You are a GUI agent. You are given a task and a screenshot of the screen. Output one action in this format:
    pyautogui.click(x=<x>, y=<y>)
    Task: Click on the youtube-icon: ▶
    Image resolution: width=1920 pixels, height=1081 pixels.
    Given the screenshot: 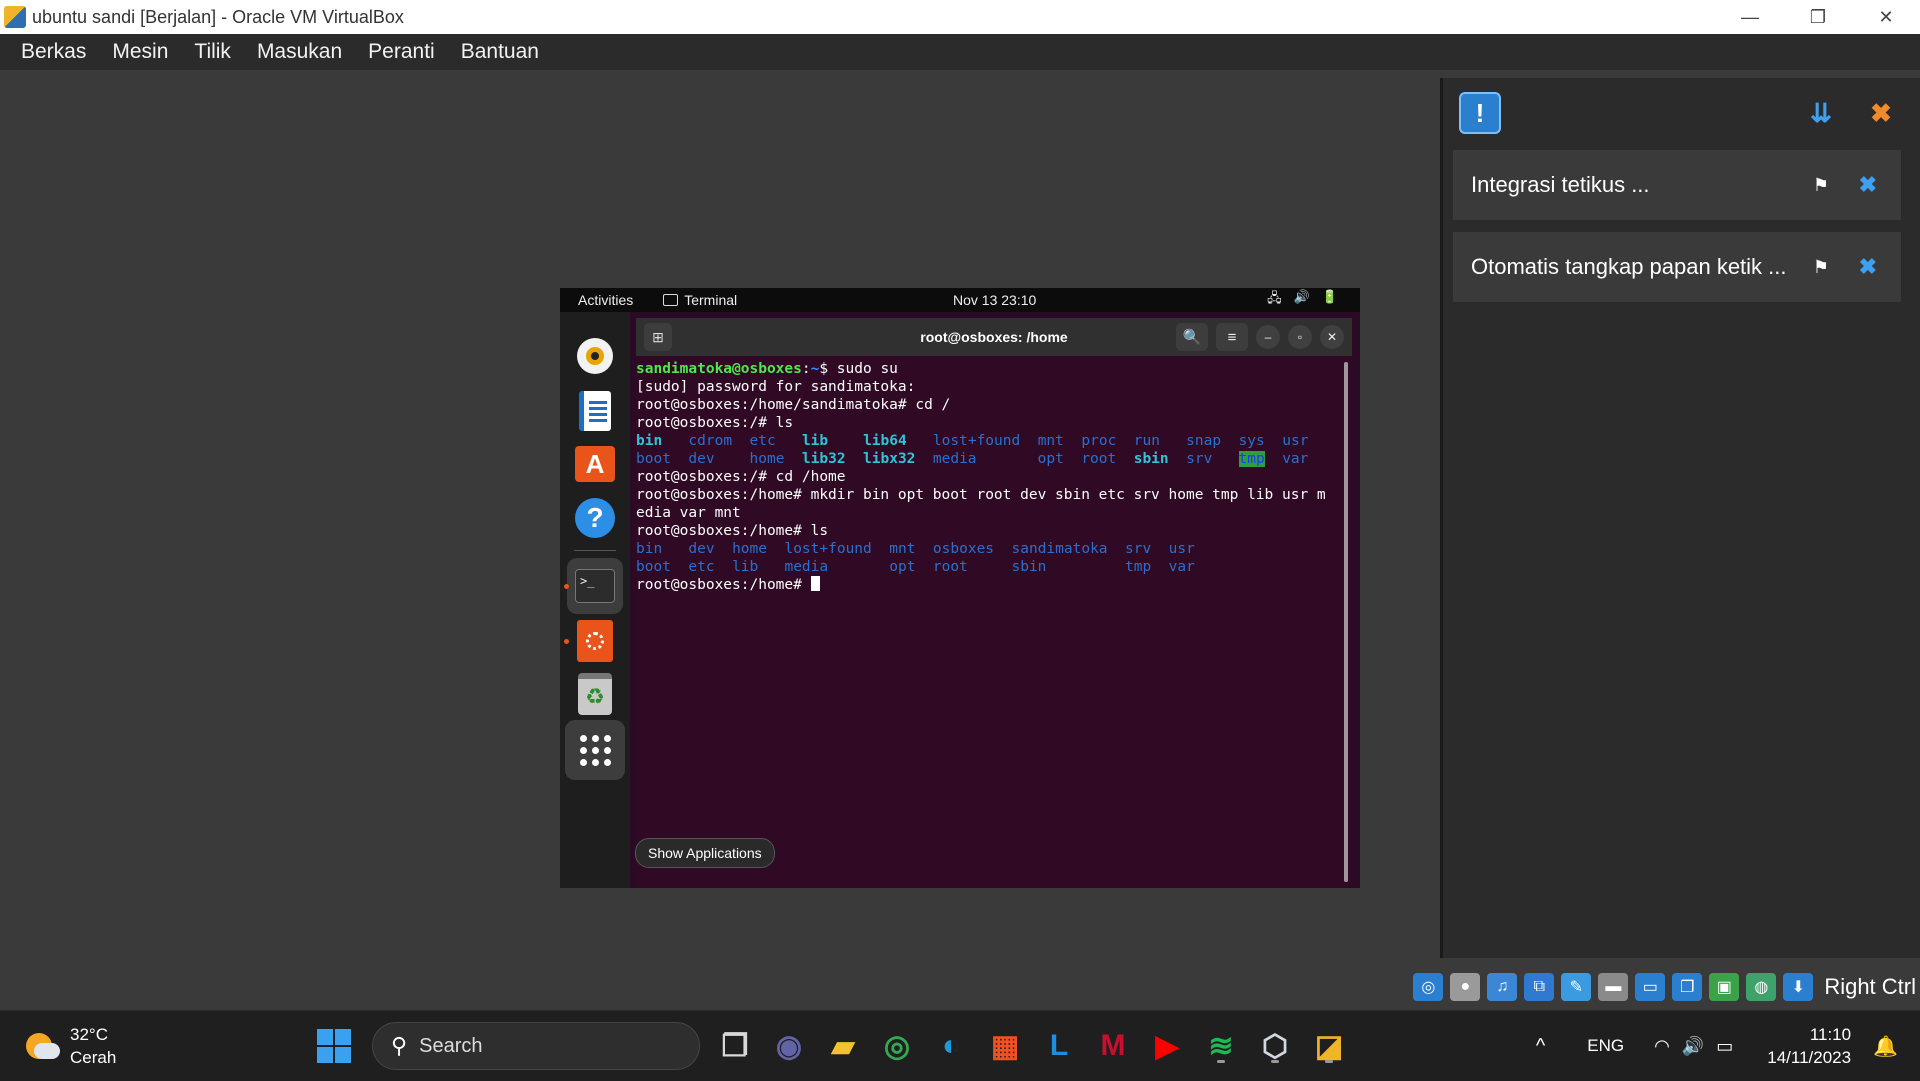 What is the action you would take?
    pyautogui.click(x=1167, y=1046)
    